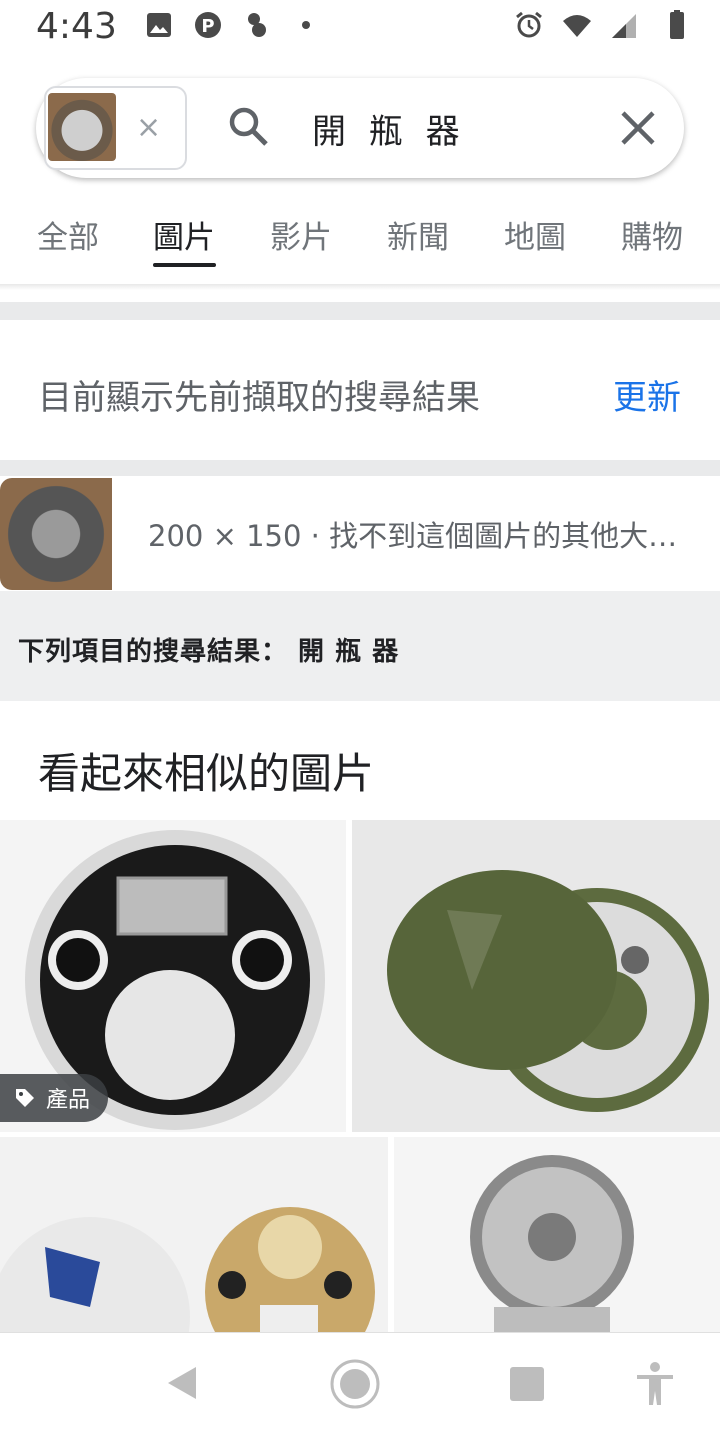  What do you see at coordinates (56, 534) in the screenshot?
I see `query-image-thumbnail` at bounding box center [56, 534].